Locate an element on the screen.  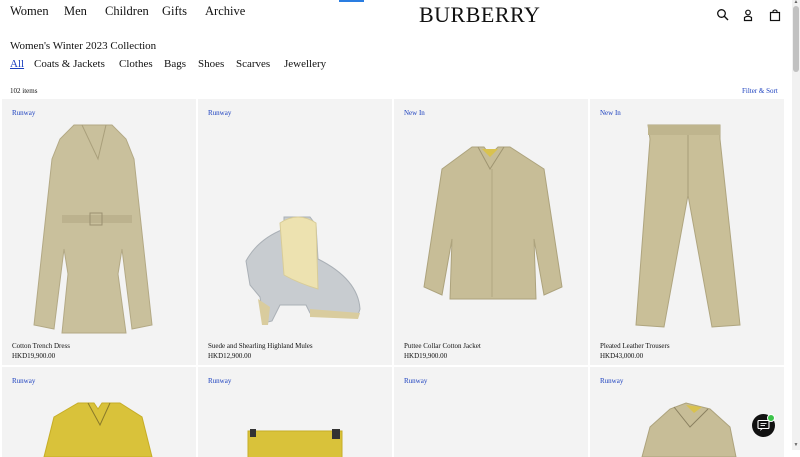
nav-children: Children is located at coordinates (127, 11).